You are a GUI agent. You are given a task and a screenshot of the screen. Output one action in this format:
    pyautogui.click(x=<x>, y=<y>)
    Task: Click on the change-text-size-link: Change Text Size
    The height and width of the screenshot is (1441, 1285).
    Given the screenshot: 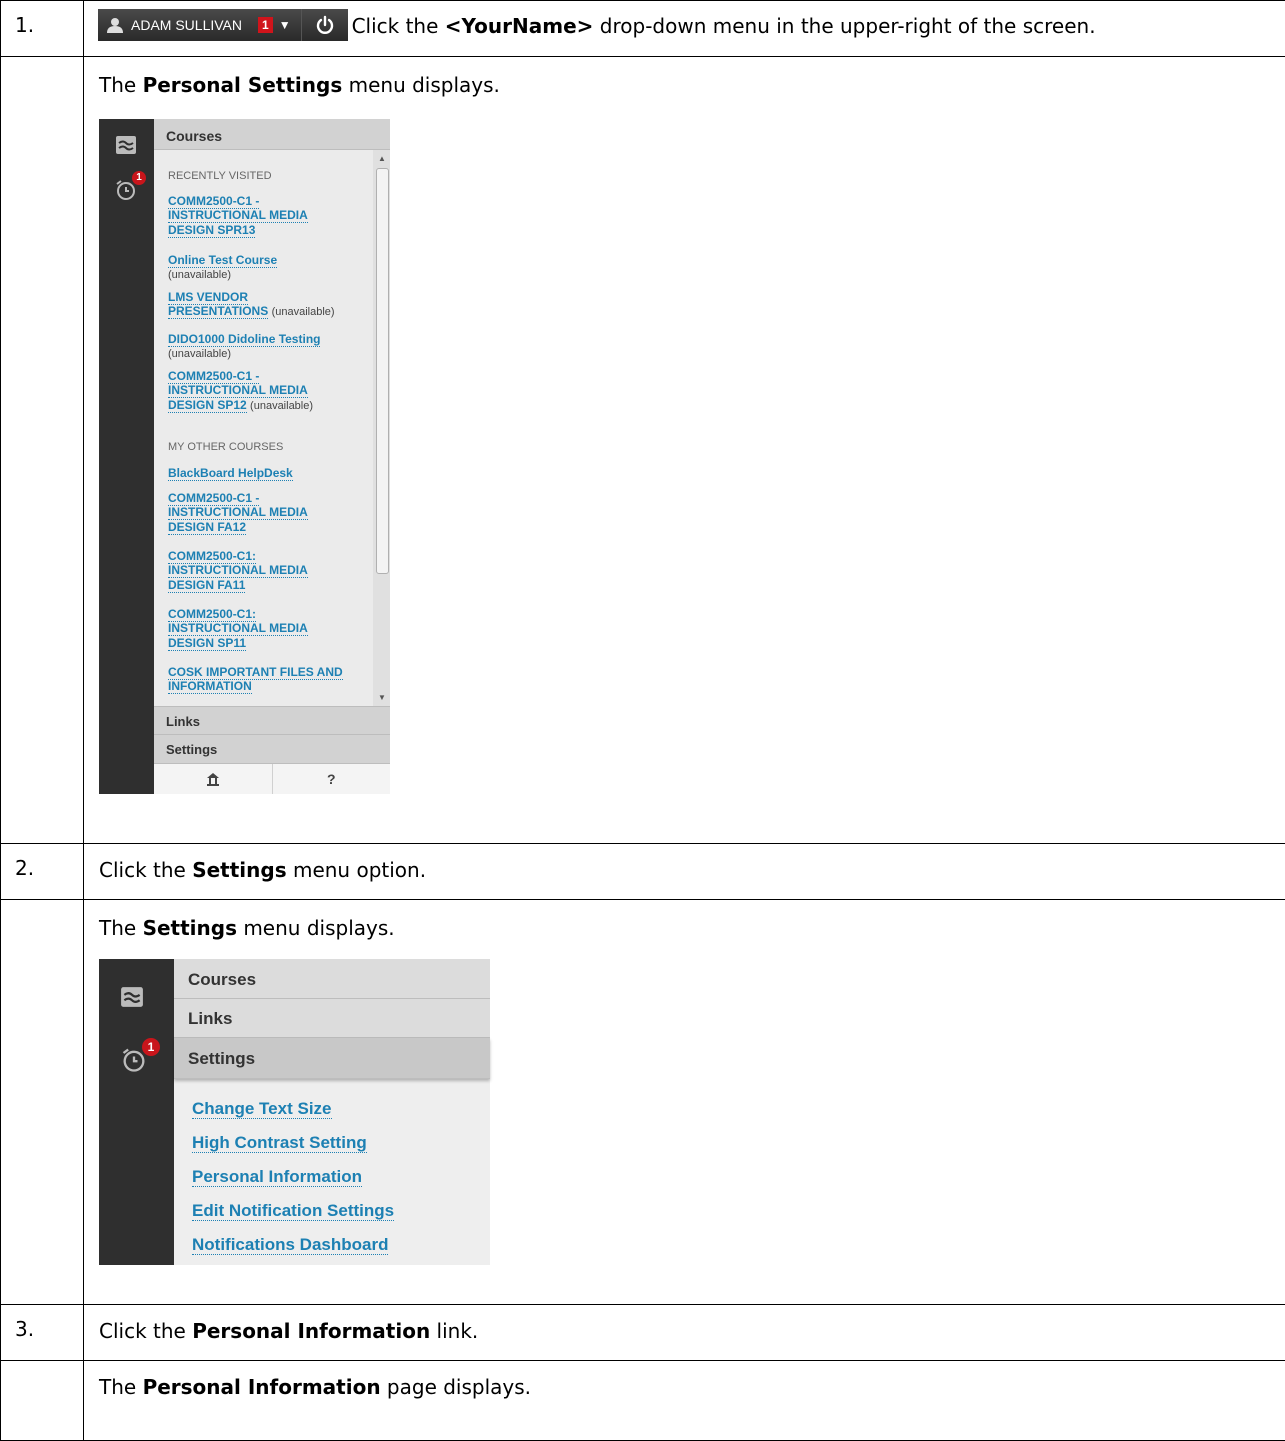 What is the action you would take?
    pyautogui.click(x=262, y=1109)
    